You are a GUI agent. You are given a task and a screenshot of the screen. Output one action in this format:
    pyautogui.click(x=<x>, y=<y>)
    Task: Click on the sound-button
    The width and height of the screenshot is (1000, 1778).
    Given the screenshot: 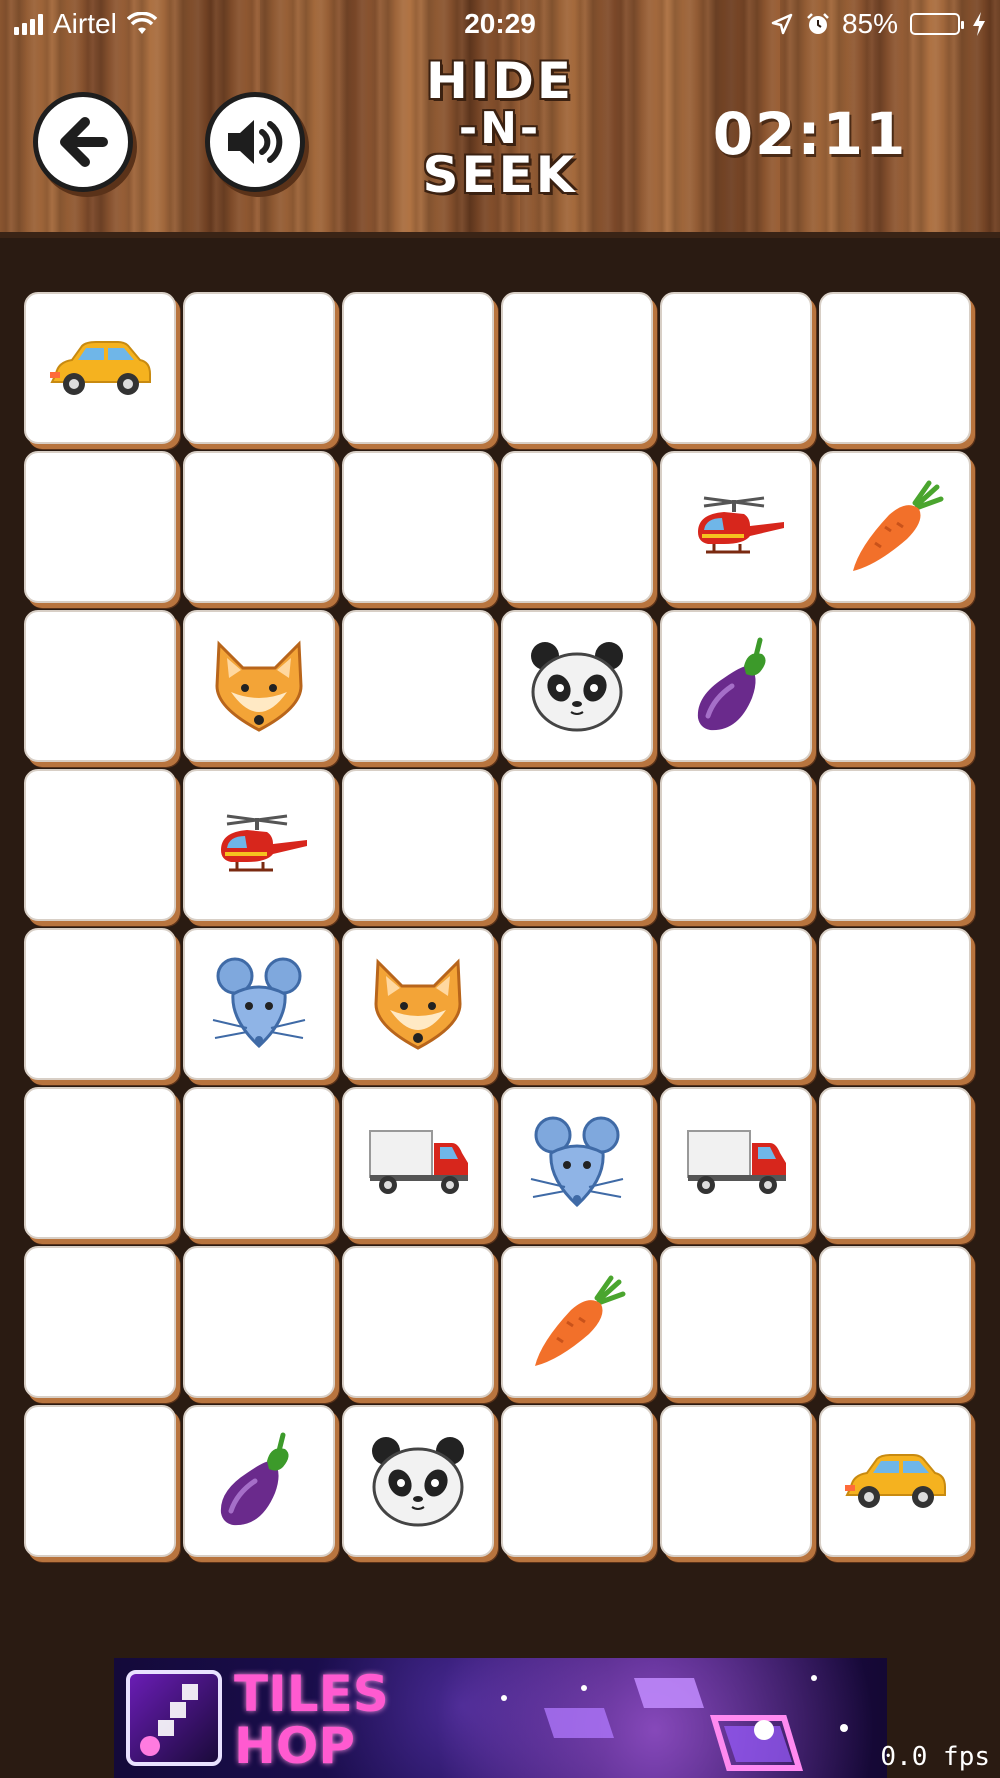 What is the action you would take?
    pyautogui.click(x=255, y=142)
    